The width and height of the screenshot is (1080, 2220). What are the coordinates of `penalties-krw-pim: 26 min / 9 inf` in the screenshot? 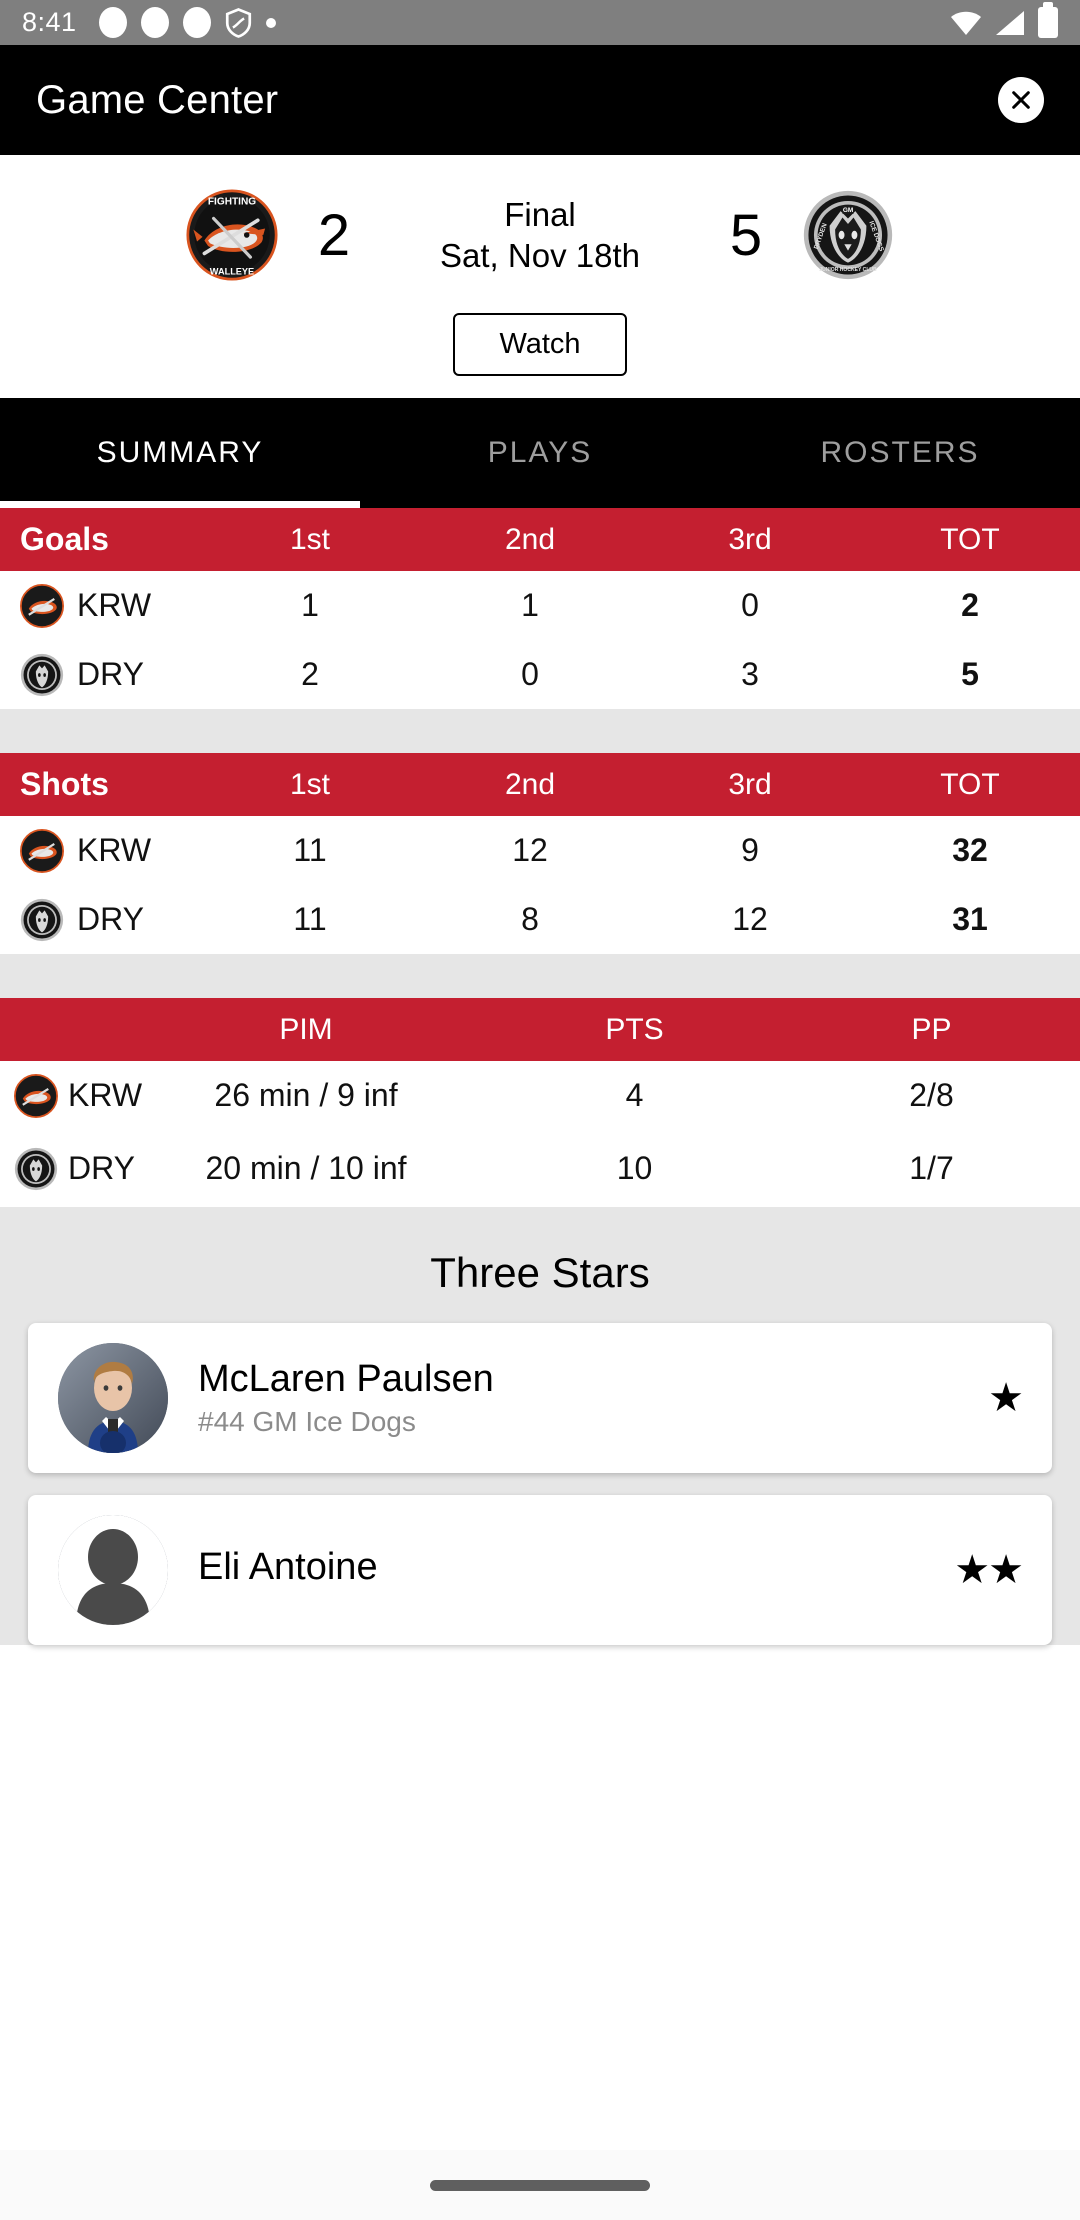 It's located at (306, 1095).